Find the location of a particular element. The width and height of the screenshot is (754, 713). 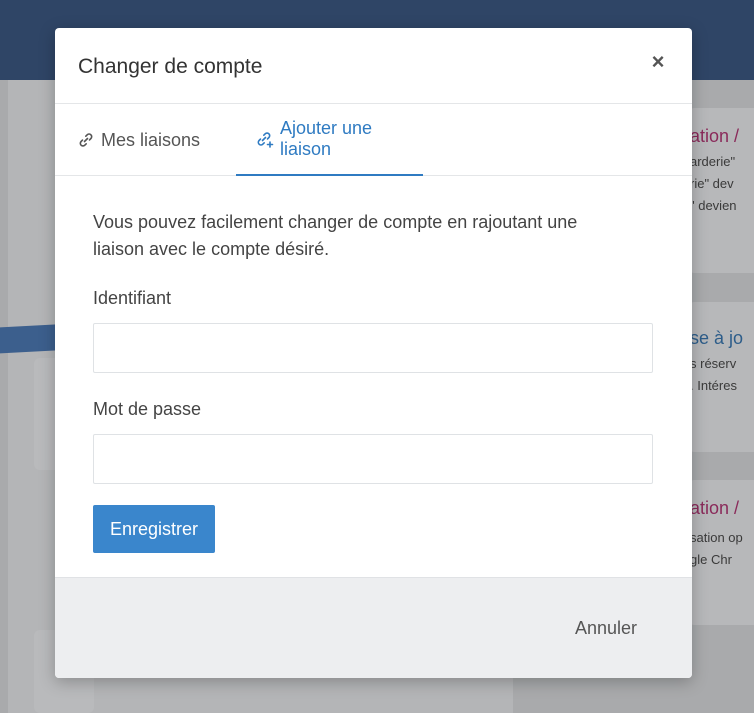

news-card-line: gle Chr is located at coordinates (711, 559).